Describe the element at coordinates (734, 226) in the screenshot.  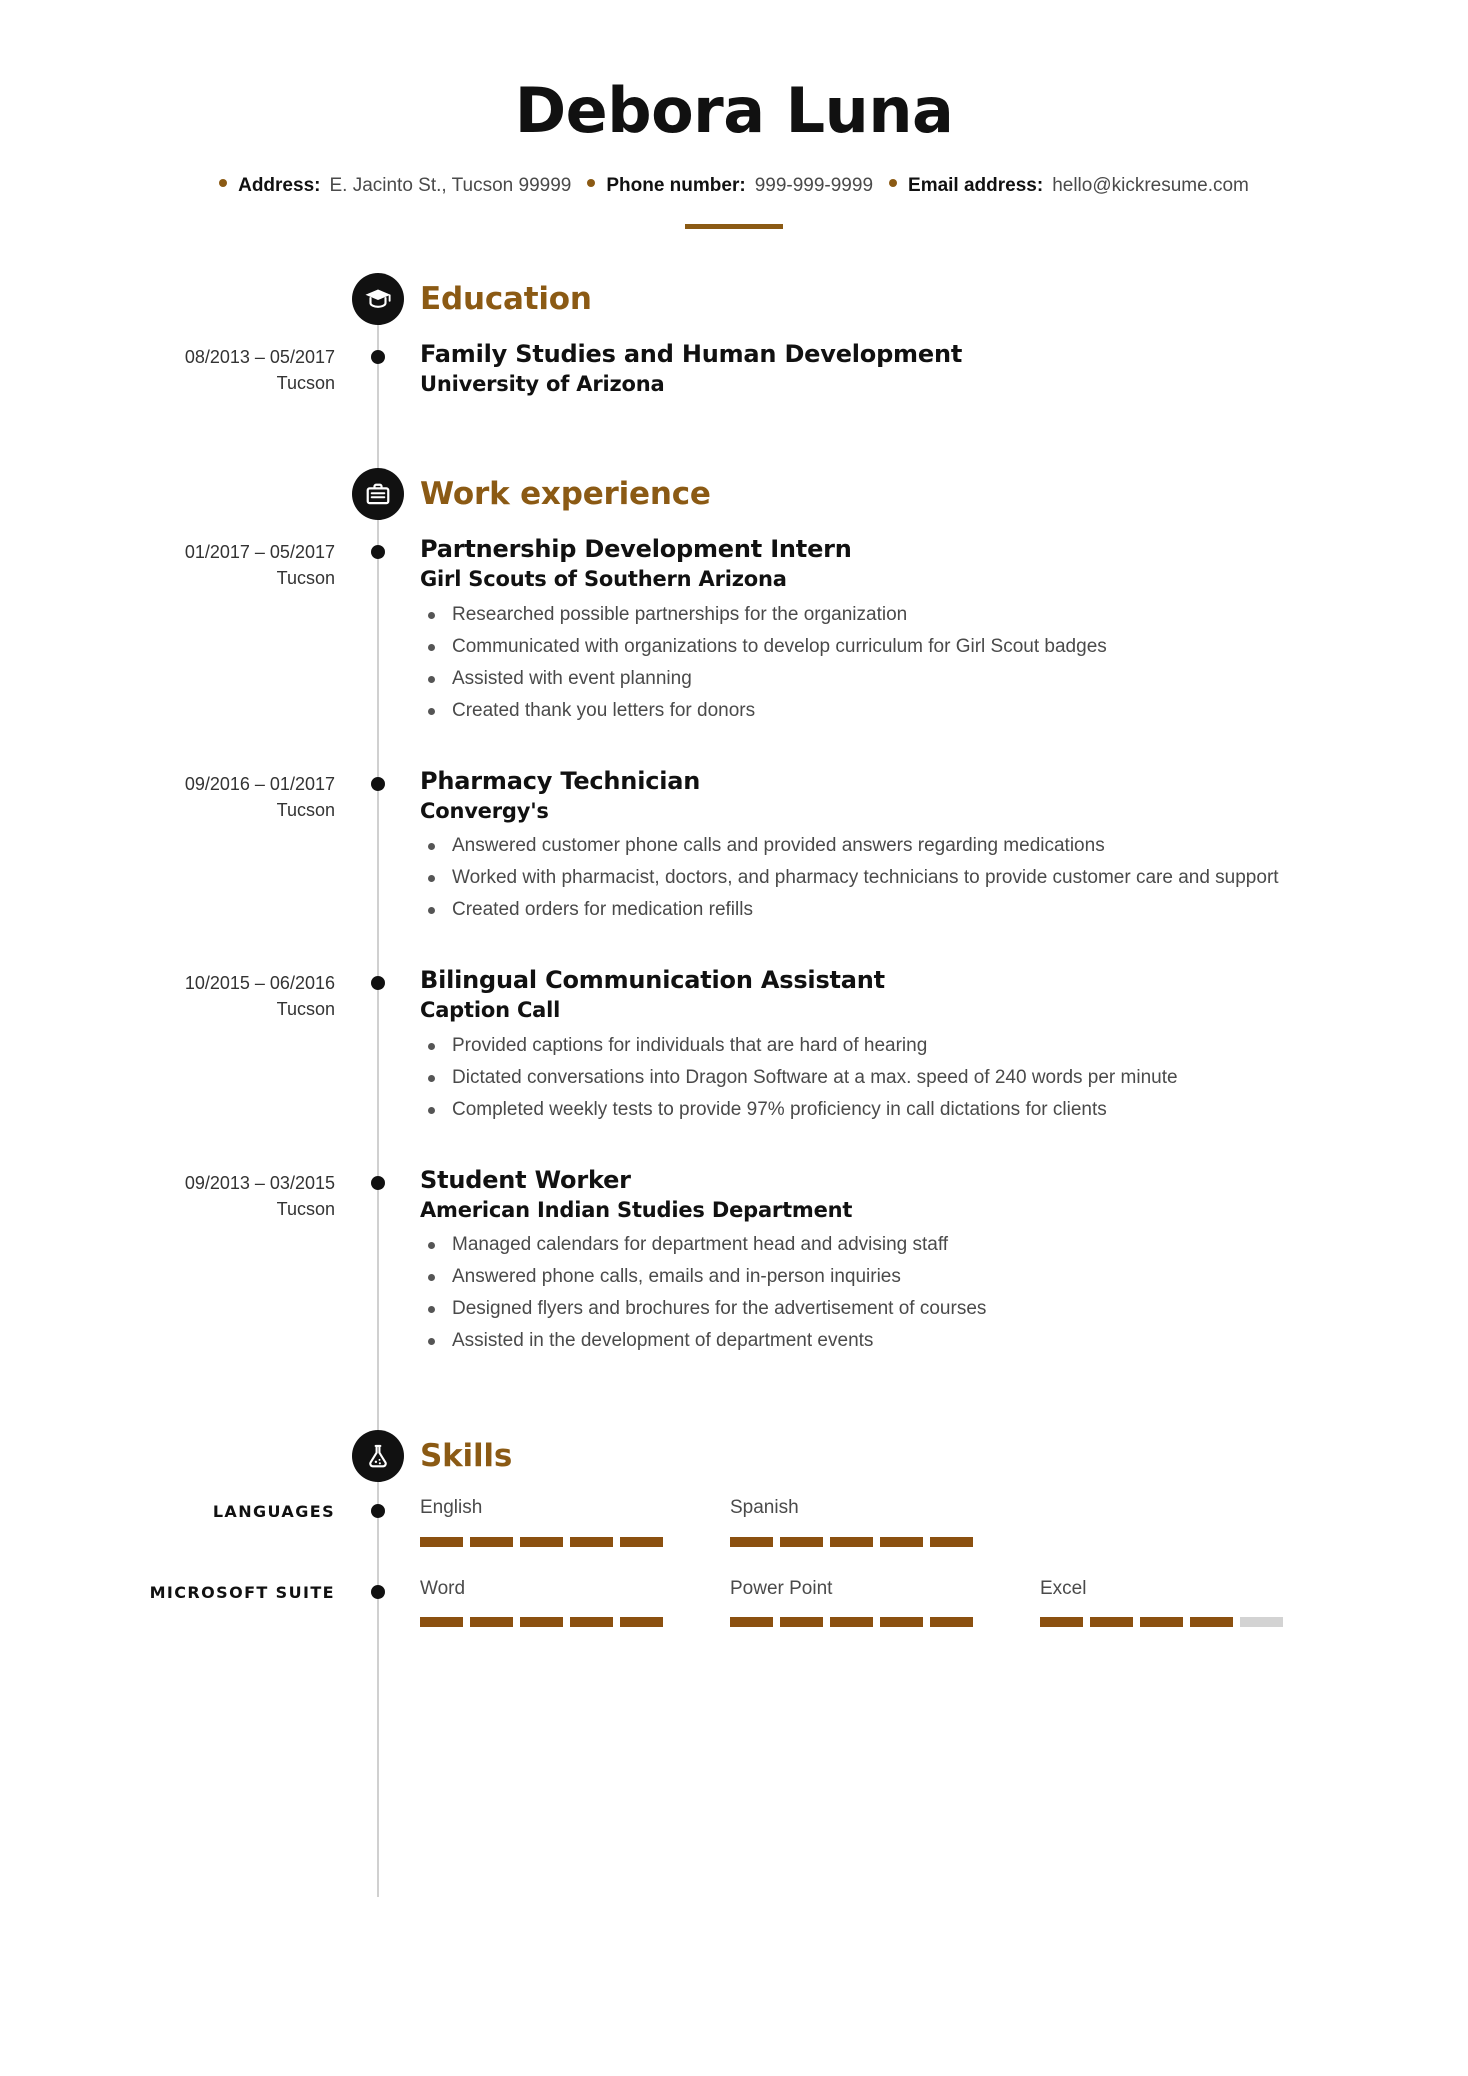
I see `header-divider` at that location.